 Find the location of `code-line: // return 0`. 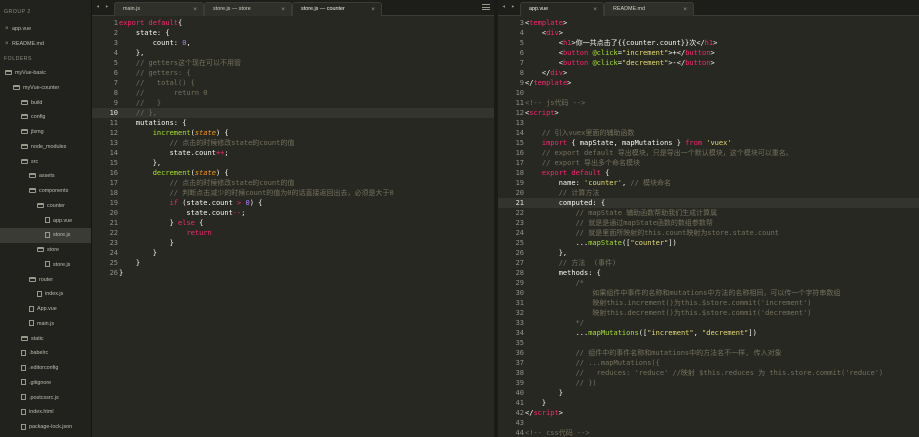

code-line: // return 0 is located at coordinates (163, 93).